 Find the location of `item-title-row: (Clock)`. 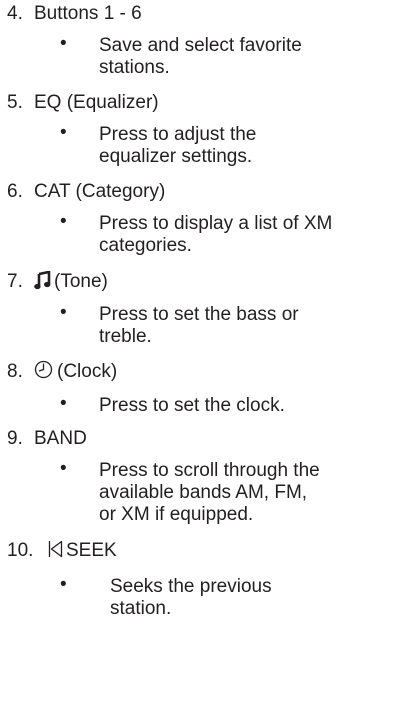

item-title-row: (Clock) is located at coordinates (76, 371).